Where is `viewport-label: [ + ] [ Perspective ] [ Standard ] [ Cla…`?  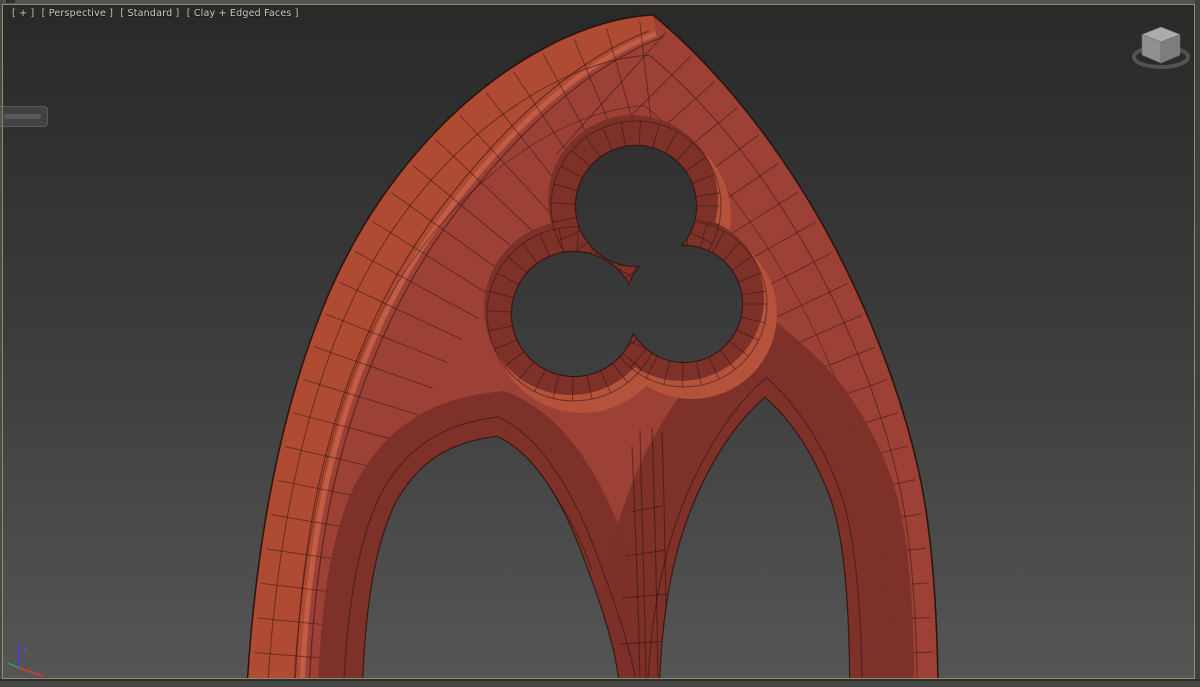 viewport-label: [ + ] [ Perspective ] [ Standard ] [ Cla… is located at coordinates (157, 13).